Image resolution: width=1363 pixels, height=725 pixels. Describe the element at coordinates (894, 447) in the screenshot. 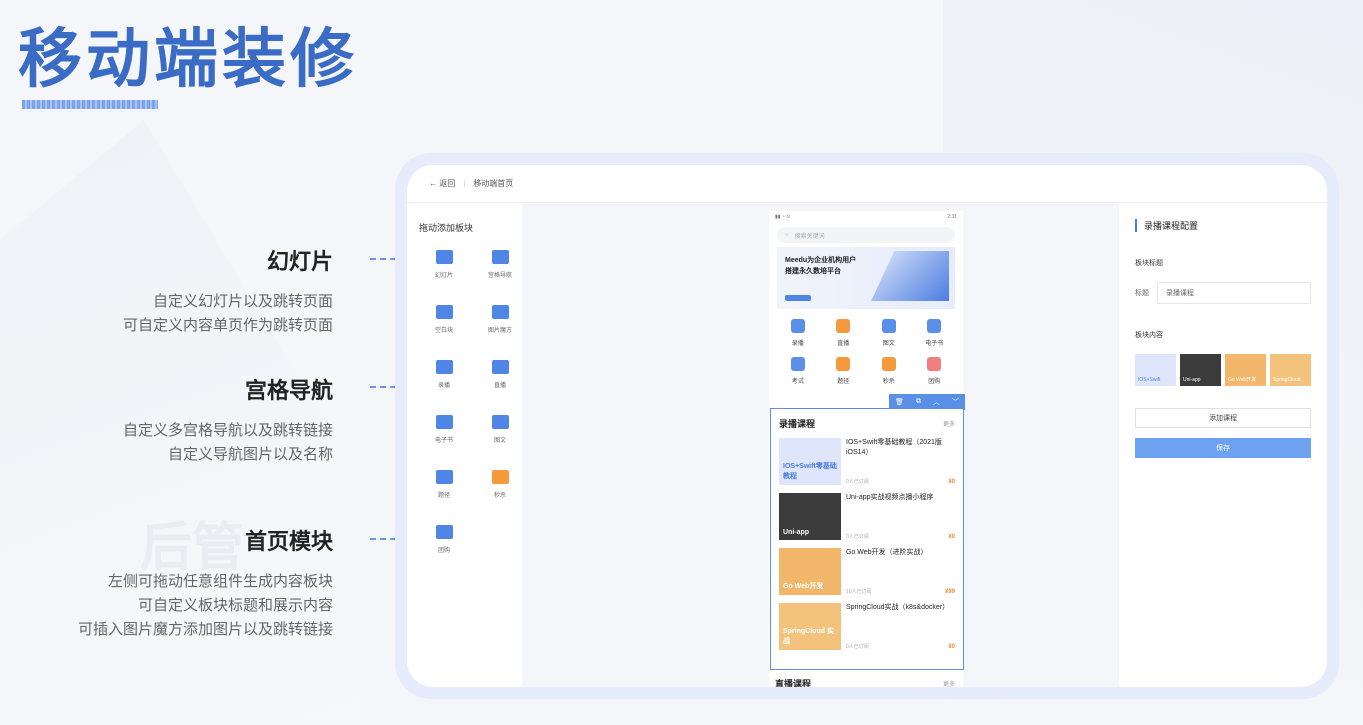

I see `course-title: IOS+Swift零基础教程（2021版iOS14）` at that location.